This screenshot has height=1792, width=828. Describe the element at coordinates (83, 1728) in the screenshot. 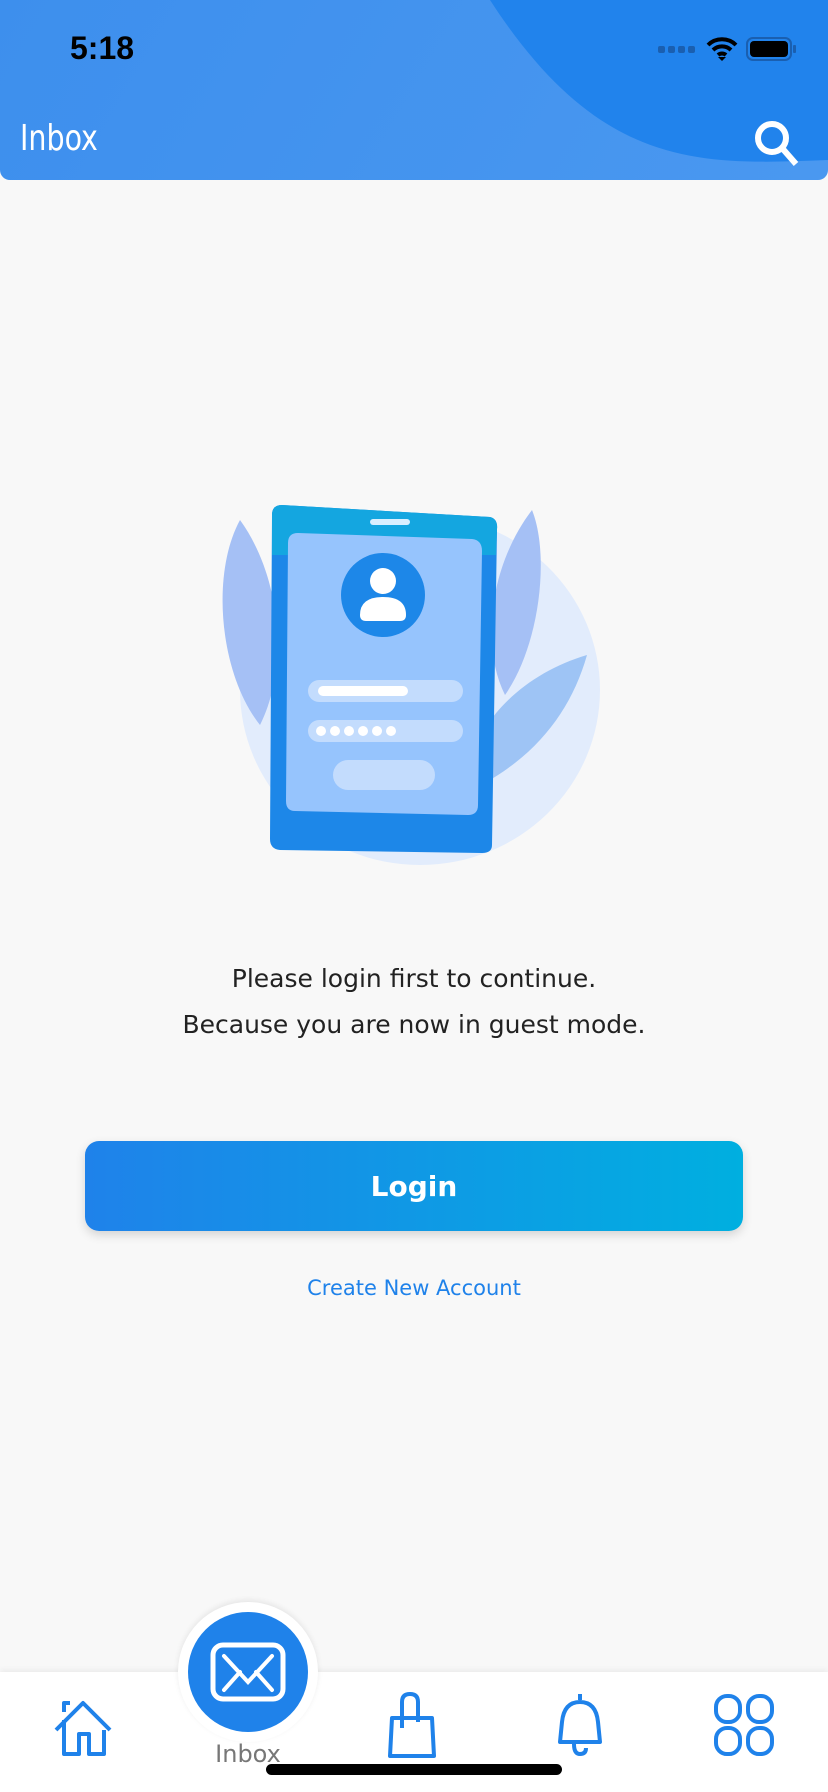

I see `home-icon` at that location.